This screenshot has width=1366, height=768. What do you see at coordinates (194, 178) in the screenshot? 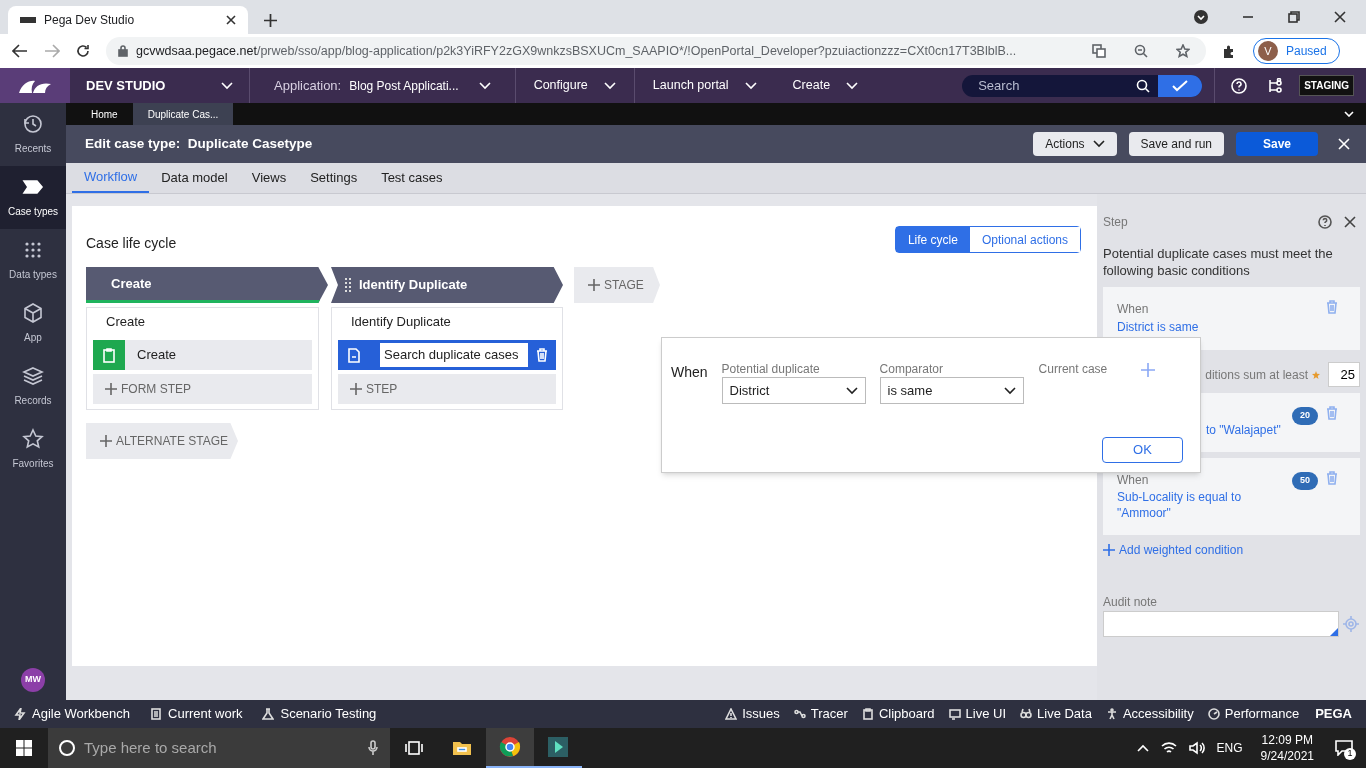
I see `subtab: Data model` at bounding box center [194, 178].